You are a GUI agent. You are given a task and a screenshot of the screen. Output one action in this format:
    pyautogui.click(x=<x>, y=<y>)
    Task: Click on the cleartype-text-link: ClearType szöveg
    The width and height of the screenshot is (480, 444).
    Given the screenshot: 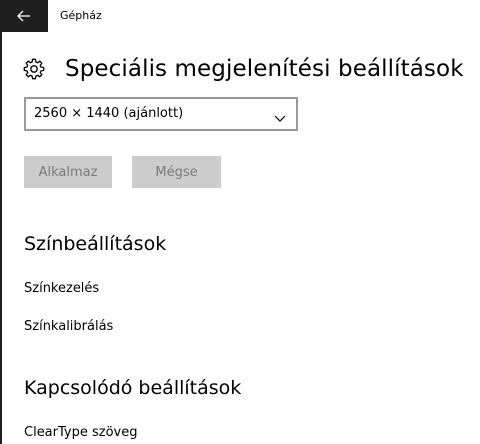 What is the action you would take?
    pyautogui.click(x=80, y=432)
    